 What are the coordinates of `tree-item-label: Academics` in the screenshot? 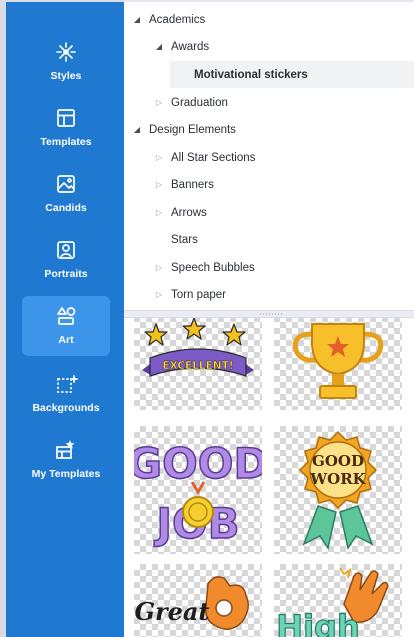 It's located at (177, 19).